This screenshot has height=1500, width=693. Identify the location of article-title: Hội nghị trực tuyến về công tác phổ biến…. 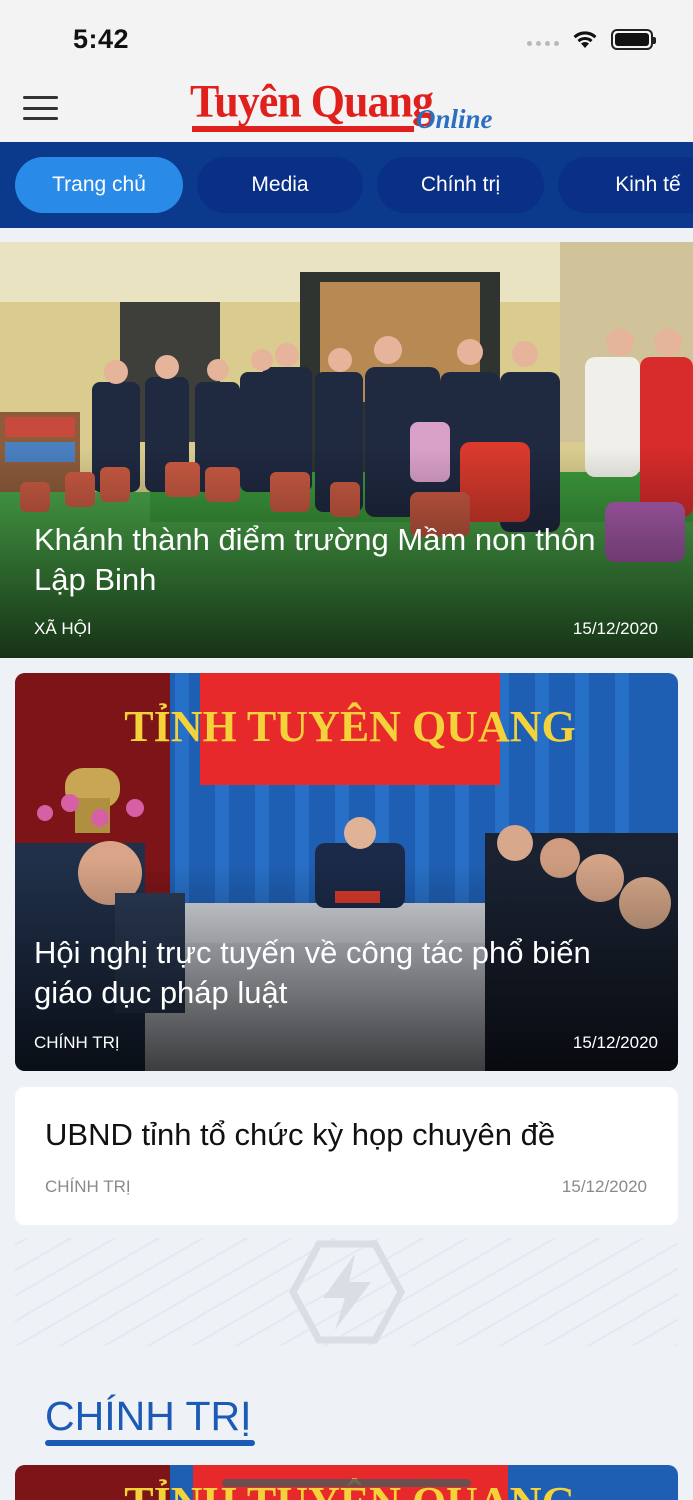
(336, 973).